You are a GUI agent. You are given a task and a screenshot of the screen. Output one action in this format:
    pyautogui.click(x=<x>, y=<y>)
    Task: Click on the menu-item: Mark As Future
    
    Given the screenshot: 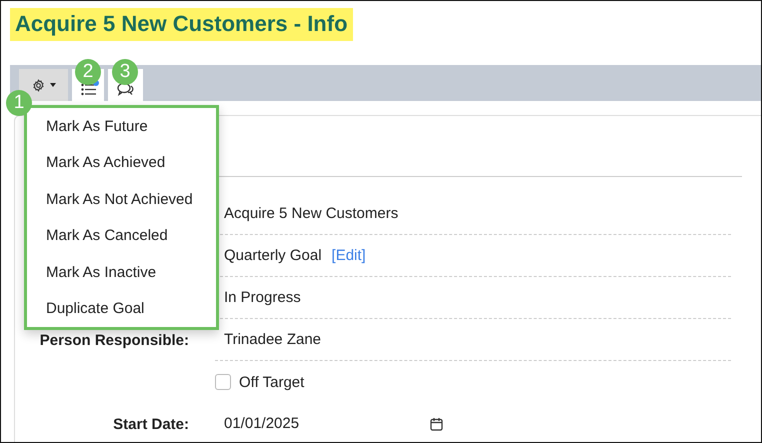 What is the action you would take?
    pyautogui.click(x=121, y=126)
    